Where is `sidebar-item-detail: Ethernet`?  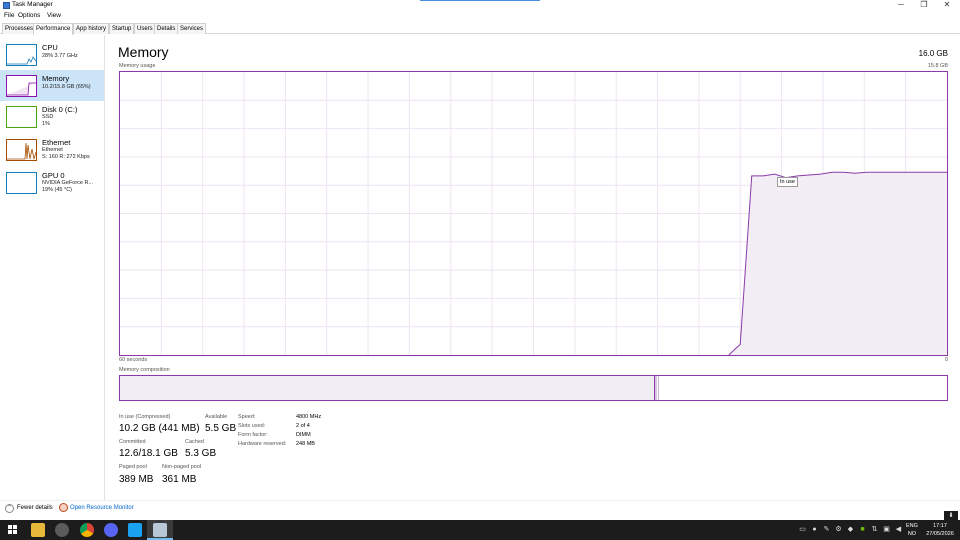
sidebar-item-detail: Ethernet is located at coordinates (52, 150).